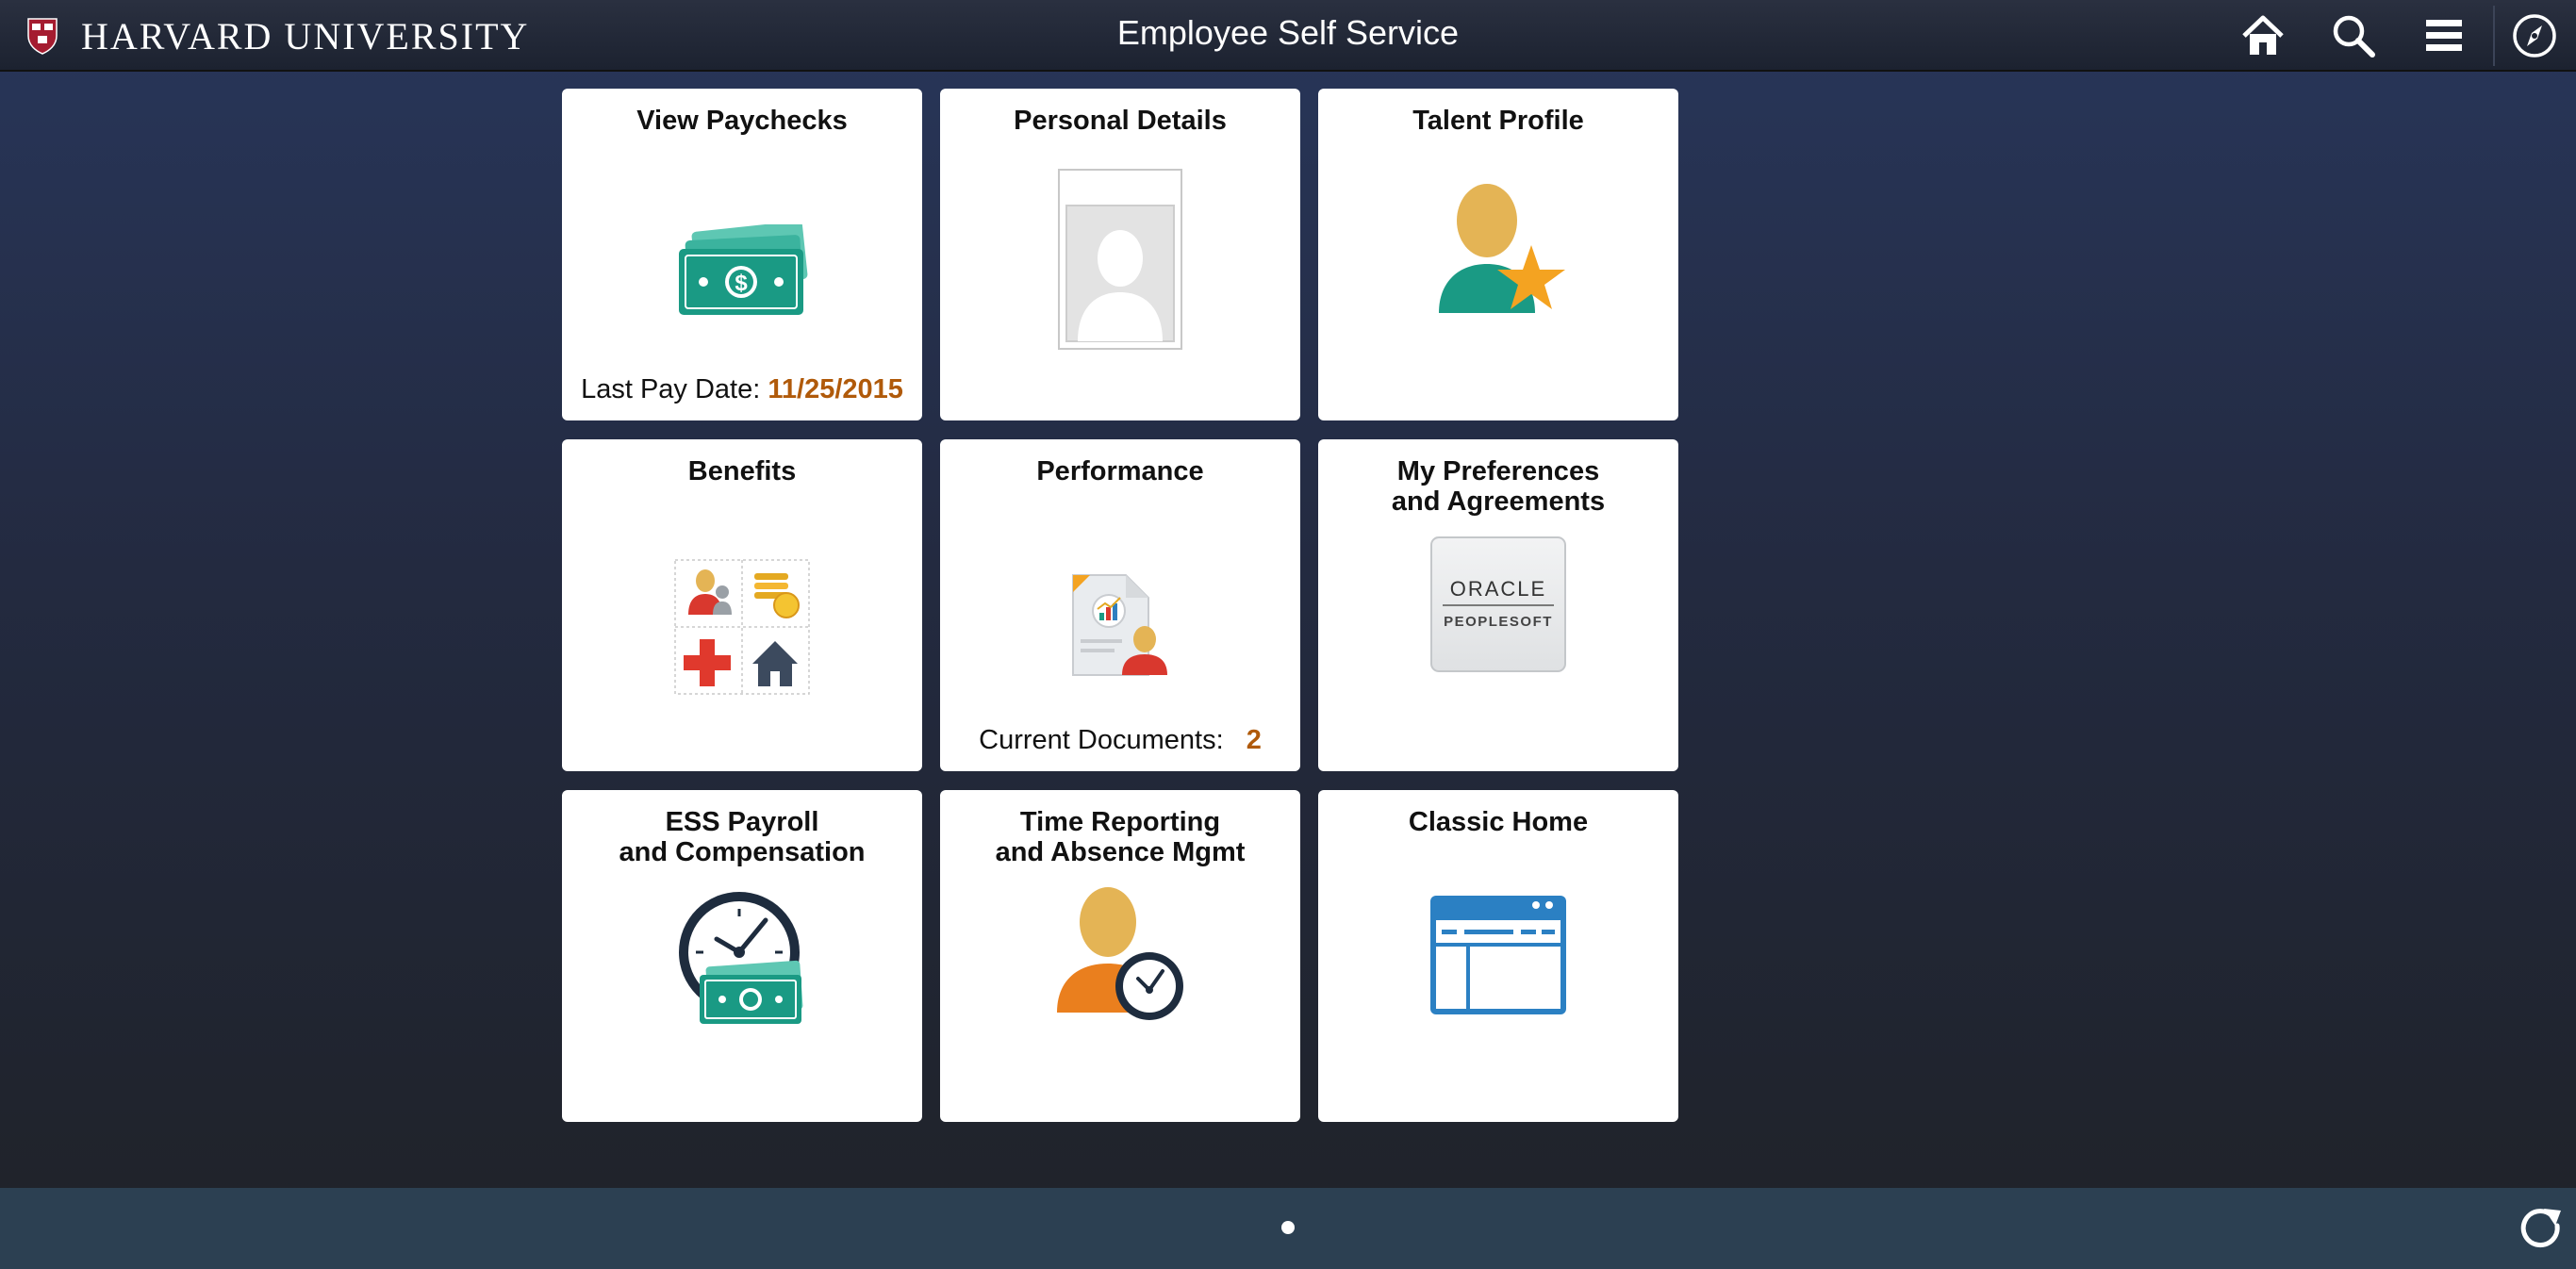 The width and height of the screenshot is (2576, 1269). Describe the element at coordinates (671, 389) in the screenshot. I see `footer-label: Last Pay Date:` at that location.